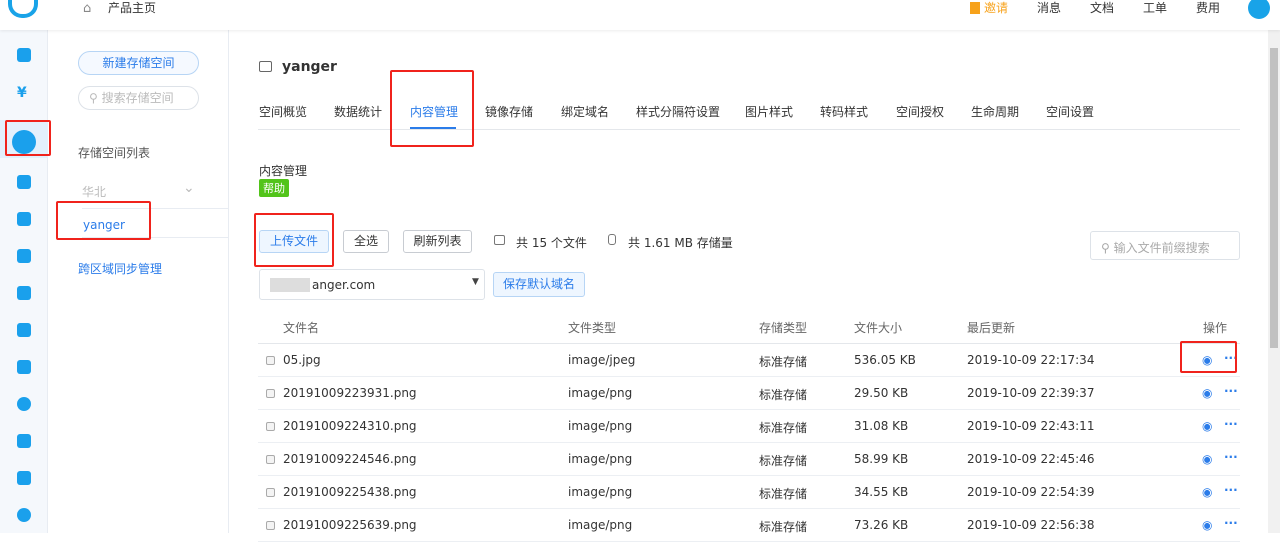 The height and width of the screenshot is (542, 1280). What do you see at coordinates (995, 111) in the screenshot?
I see `tab-lifecycle: 生命周期` at bounding box center [995, 111].